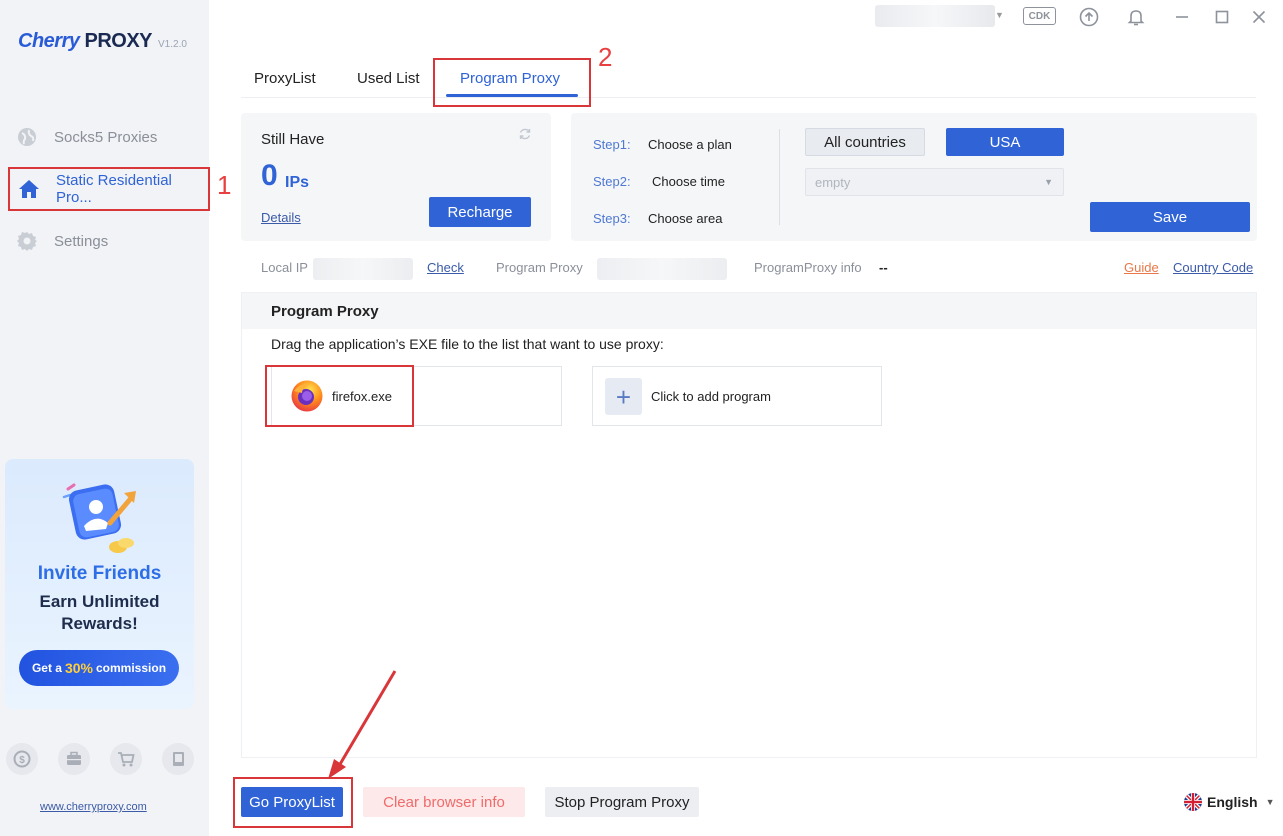 The width and height of the screenshot is (1283, 836). What do you see at coordinates (1170, 217) in the screenshot?
I see `save-button: Save` at bounding box center [1170, 217].